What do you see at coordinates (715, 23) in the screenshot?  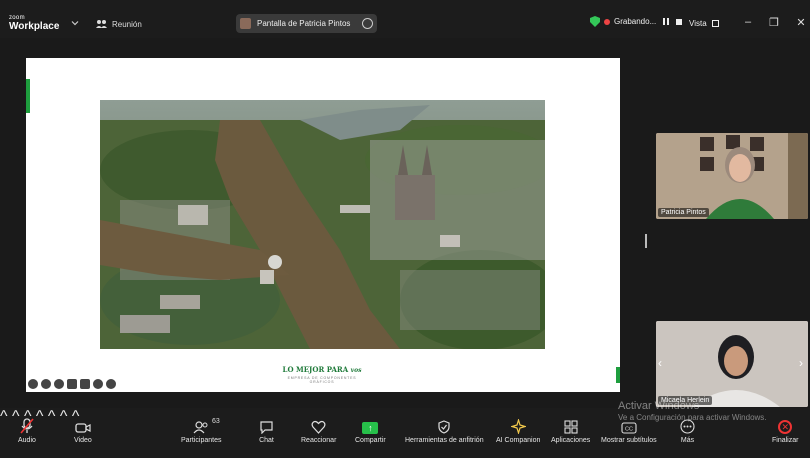 I see `grid-icon` at bounding box center [715, 23].